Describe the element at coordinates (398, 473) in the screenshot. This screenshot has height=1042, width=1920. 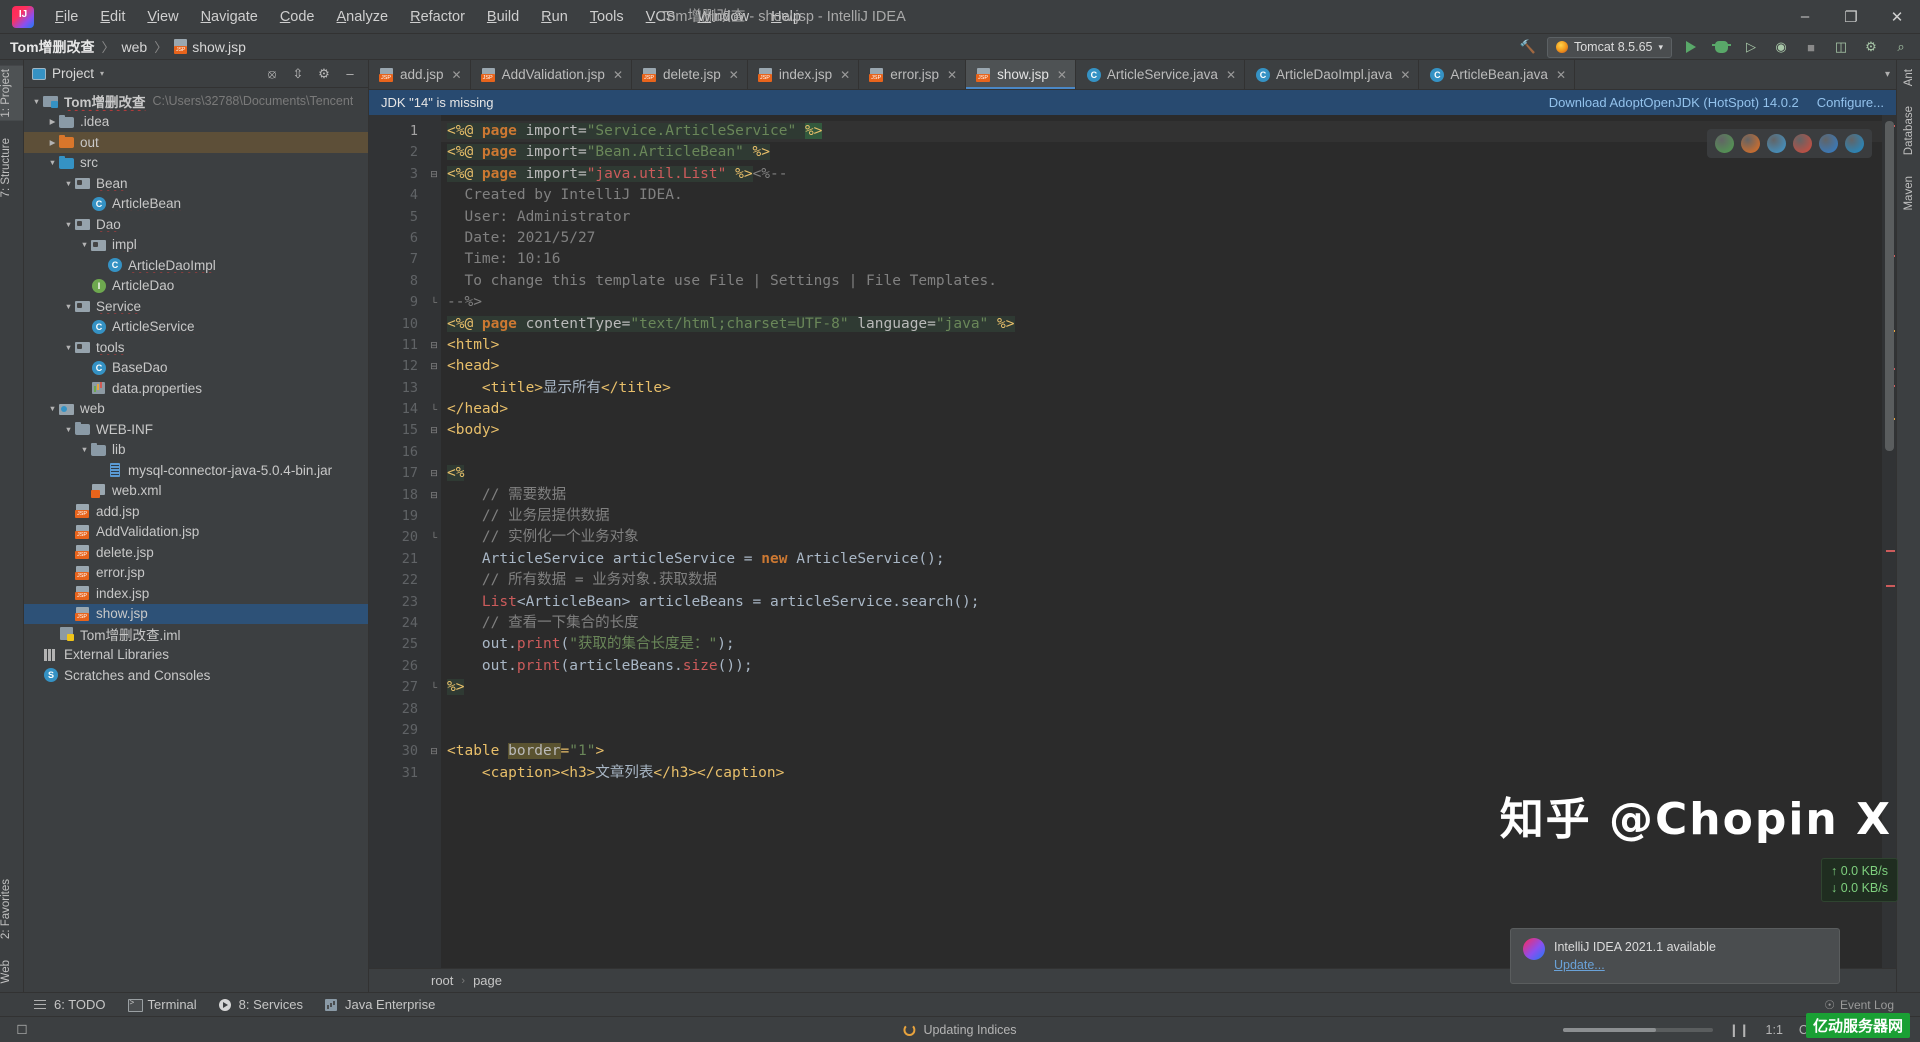
I see `line-number: 17` at that location.